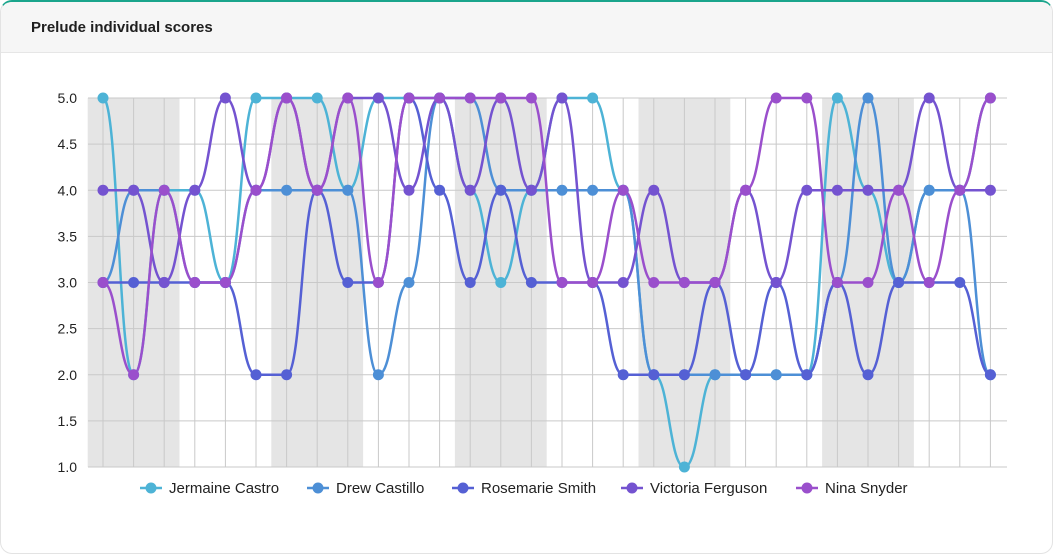 The height and width of the screenshot is (554, 1053). I want to click on legend-item: Rosemarie Smith, so click(524, 488).